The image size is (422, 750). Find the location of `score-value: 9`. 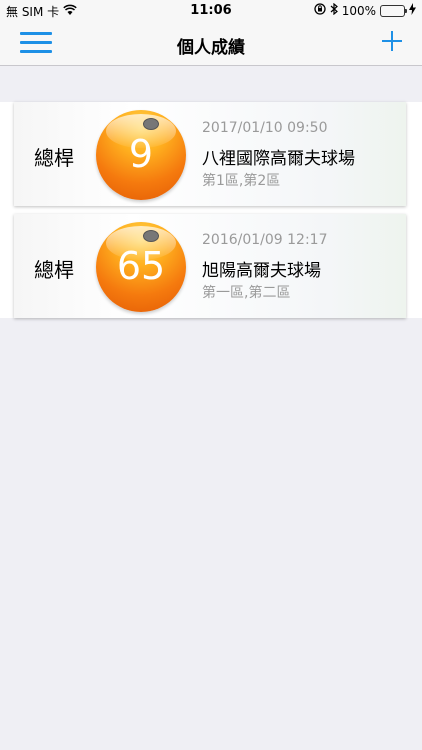

score-value: 9 is located at coordinates (141, 154).